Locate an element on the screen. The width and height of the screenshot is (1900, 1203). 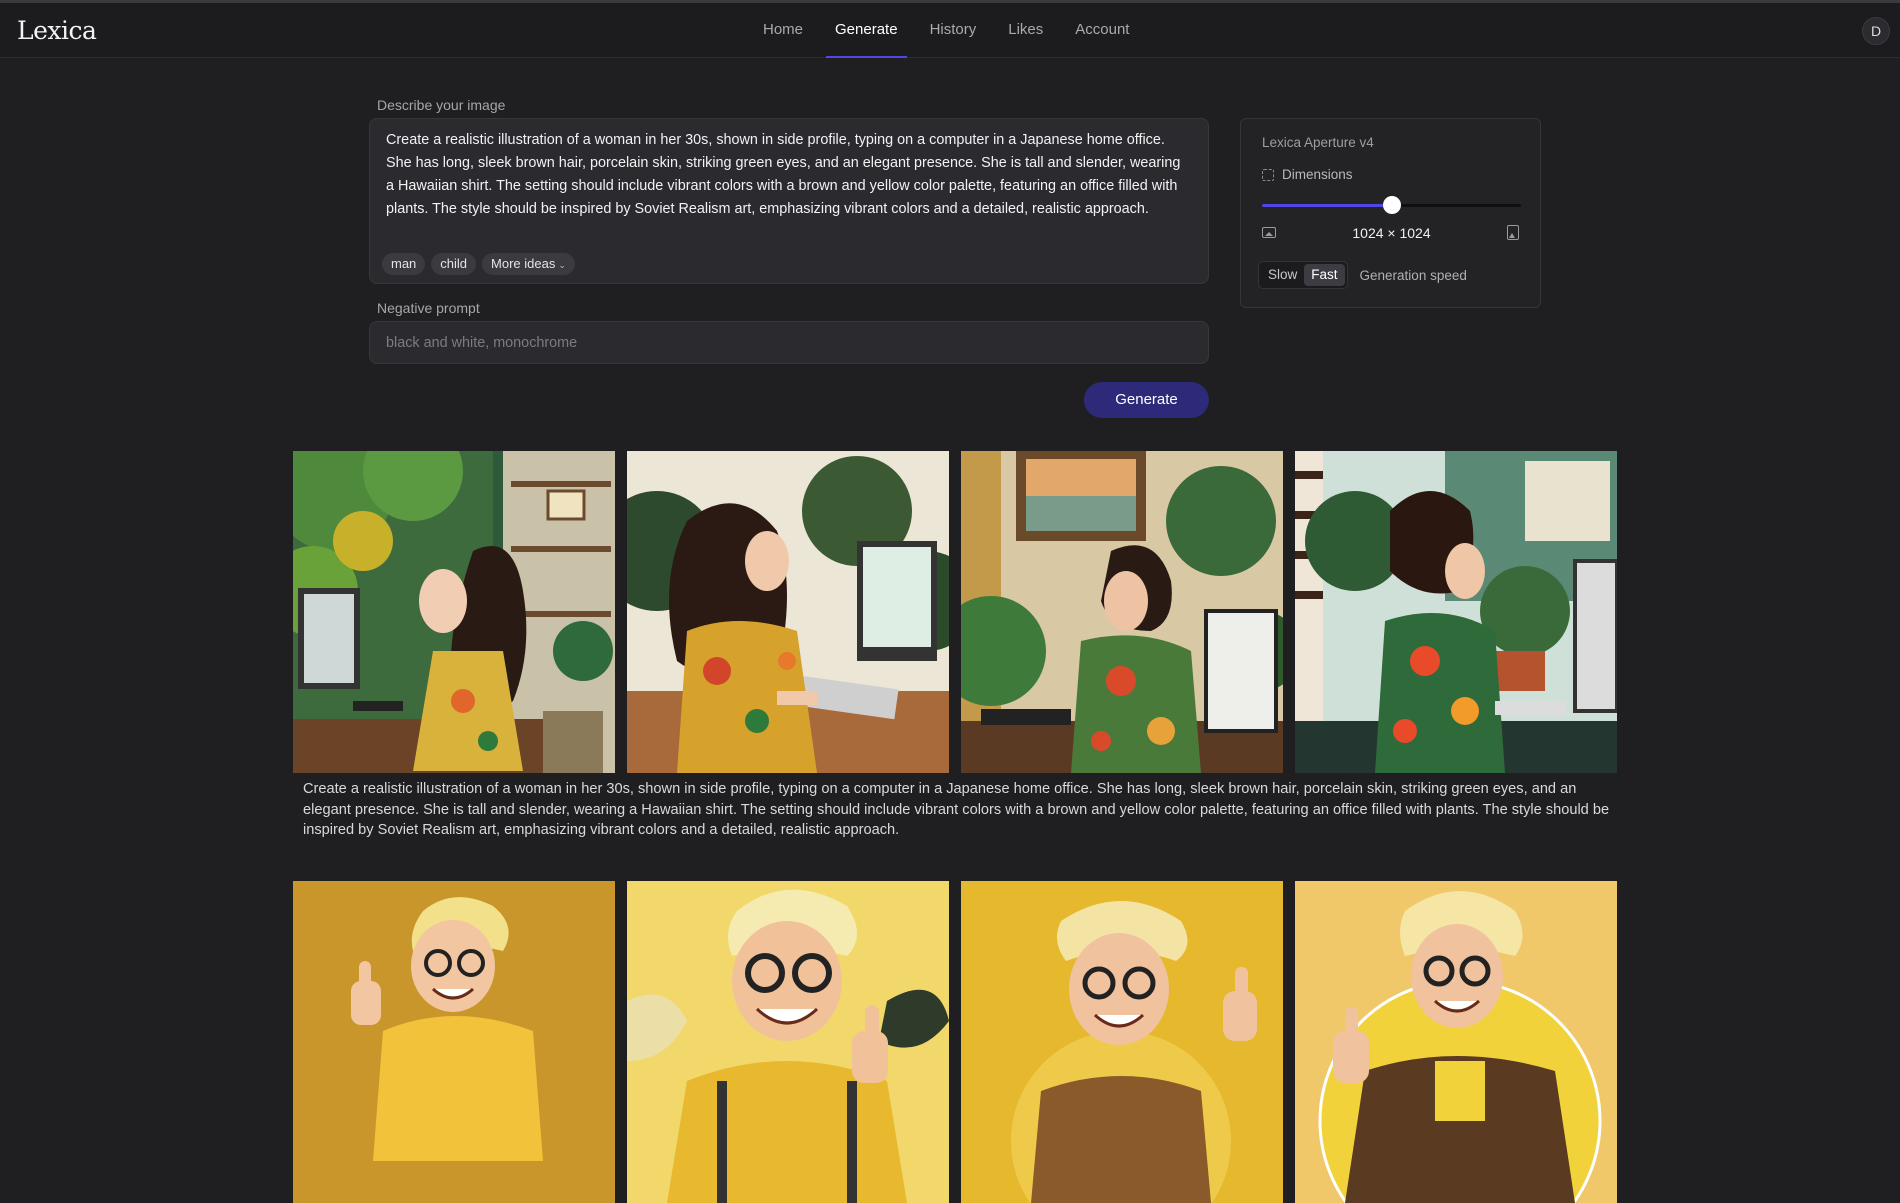
chip-child: child is located at coordinates (454, 264).